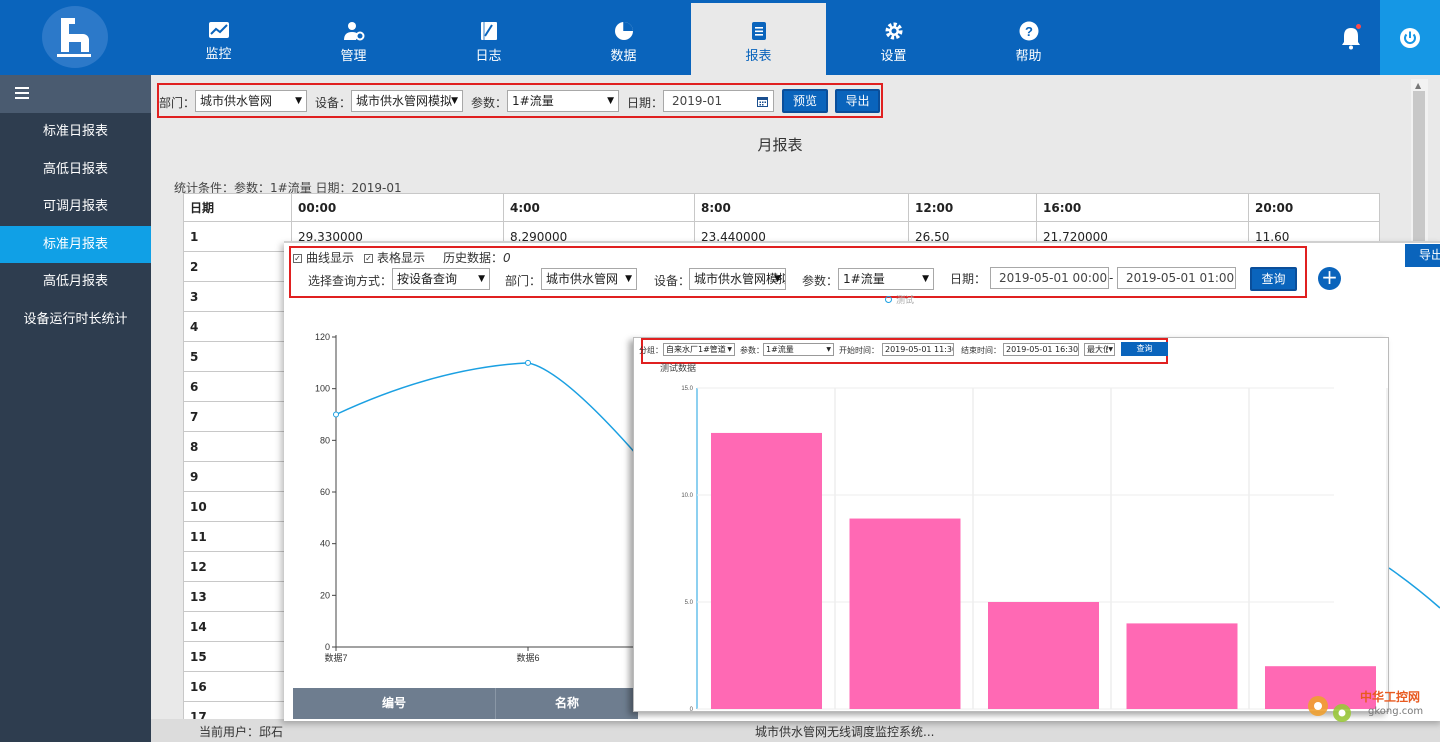  What do you see at coordinates (75, 320) in the screenshot?
I see `sidebar-item-runtime-stats: 设备运行时长统计` at bounding box center [75, 320].